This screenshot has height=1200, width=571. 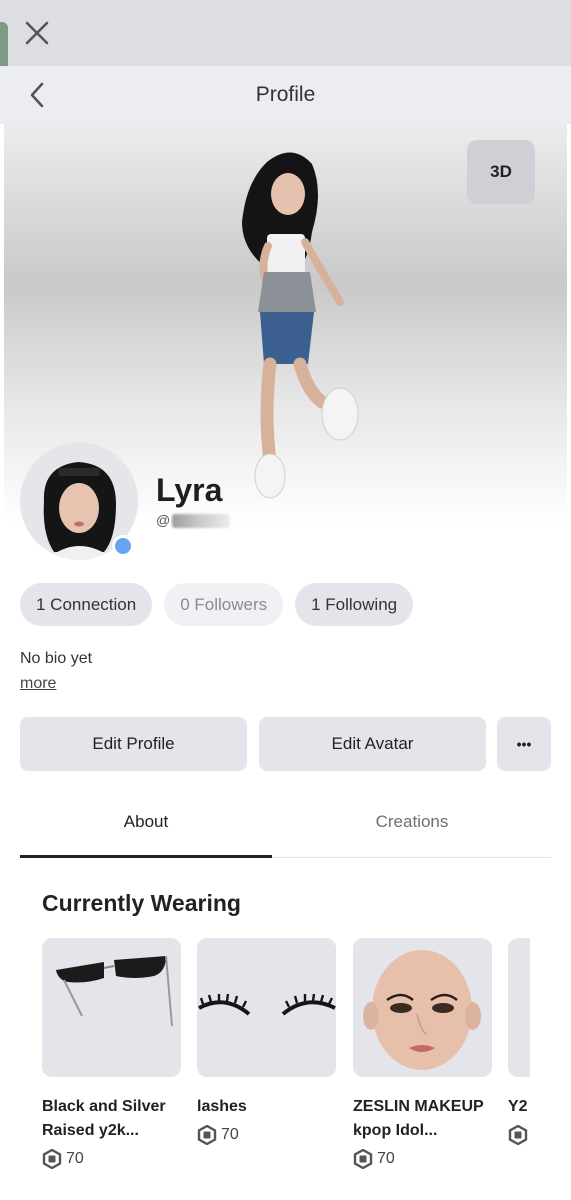 I want to click on item-price, so click(x=519, y=1135).